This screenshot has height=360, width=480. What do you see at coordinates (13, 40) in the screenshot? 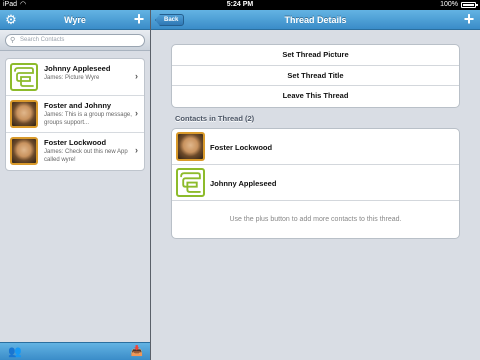
I see `search-icon: ⚲` at bounding box center [13, 40].